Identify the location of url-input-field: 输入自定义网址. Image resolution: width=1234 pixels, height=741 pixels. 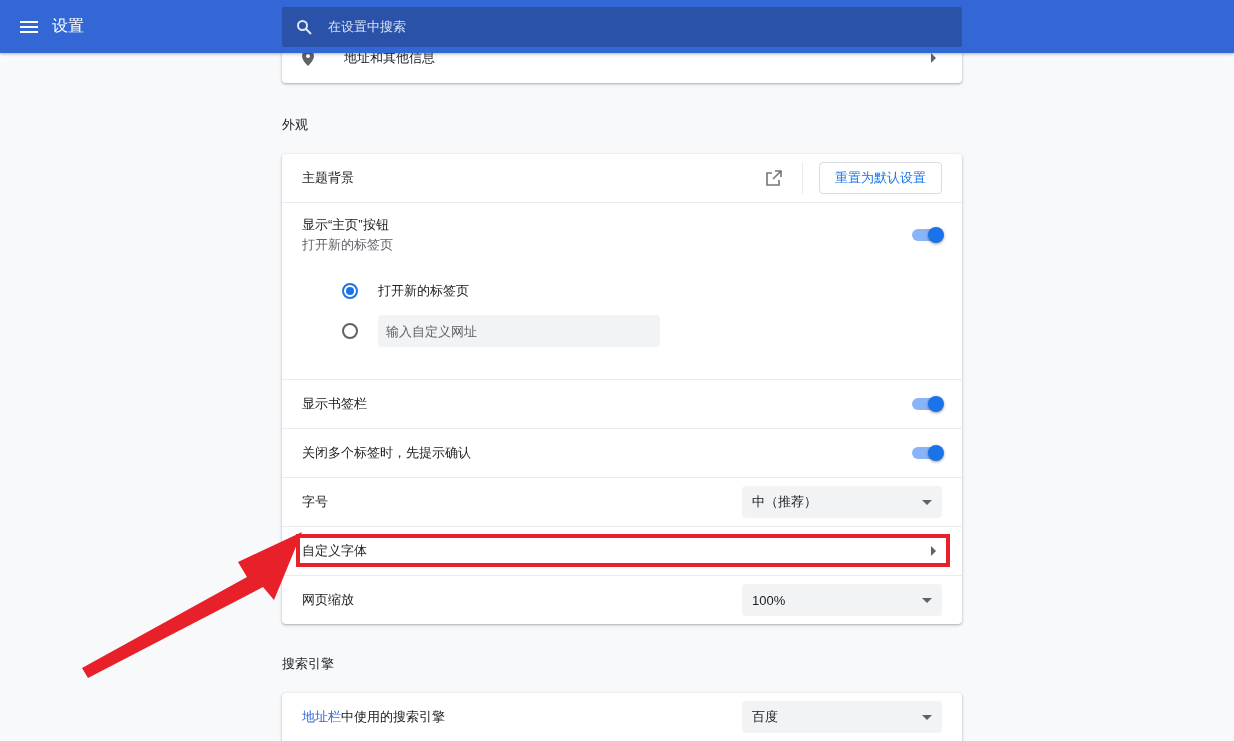
(519, 331).